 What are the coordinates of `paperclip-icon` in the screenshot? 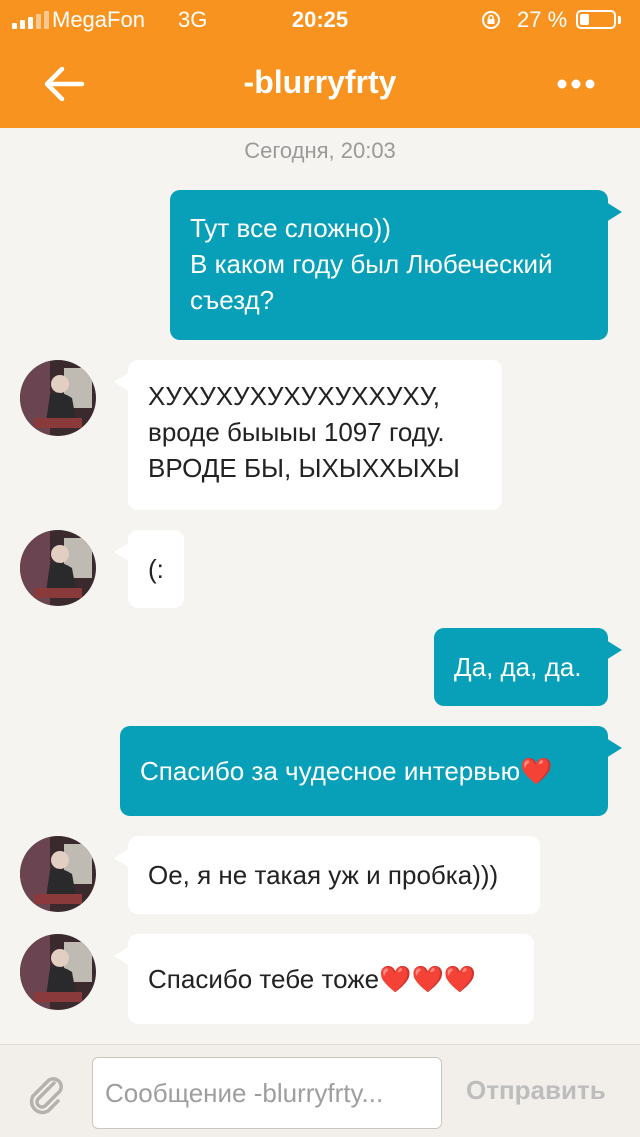 It's located at (46, 1093).